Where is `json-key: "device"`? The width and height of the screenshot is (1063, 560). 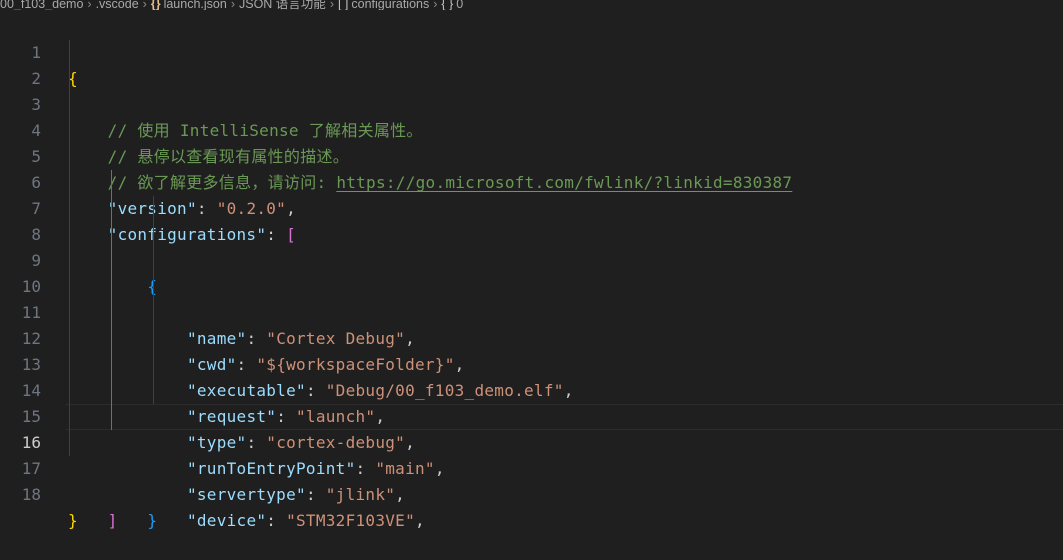
json-key: "device" is located at coordinates (226, 520).